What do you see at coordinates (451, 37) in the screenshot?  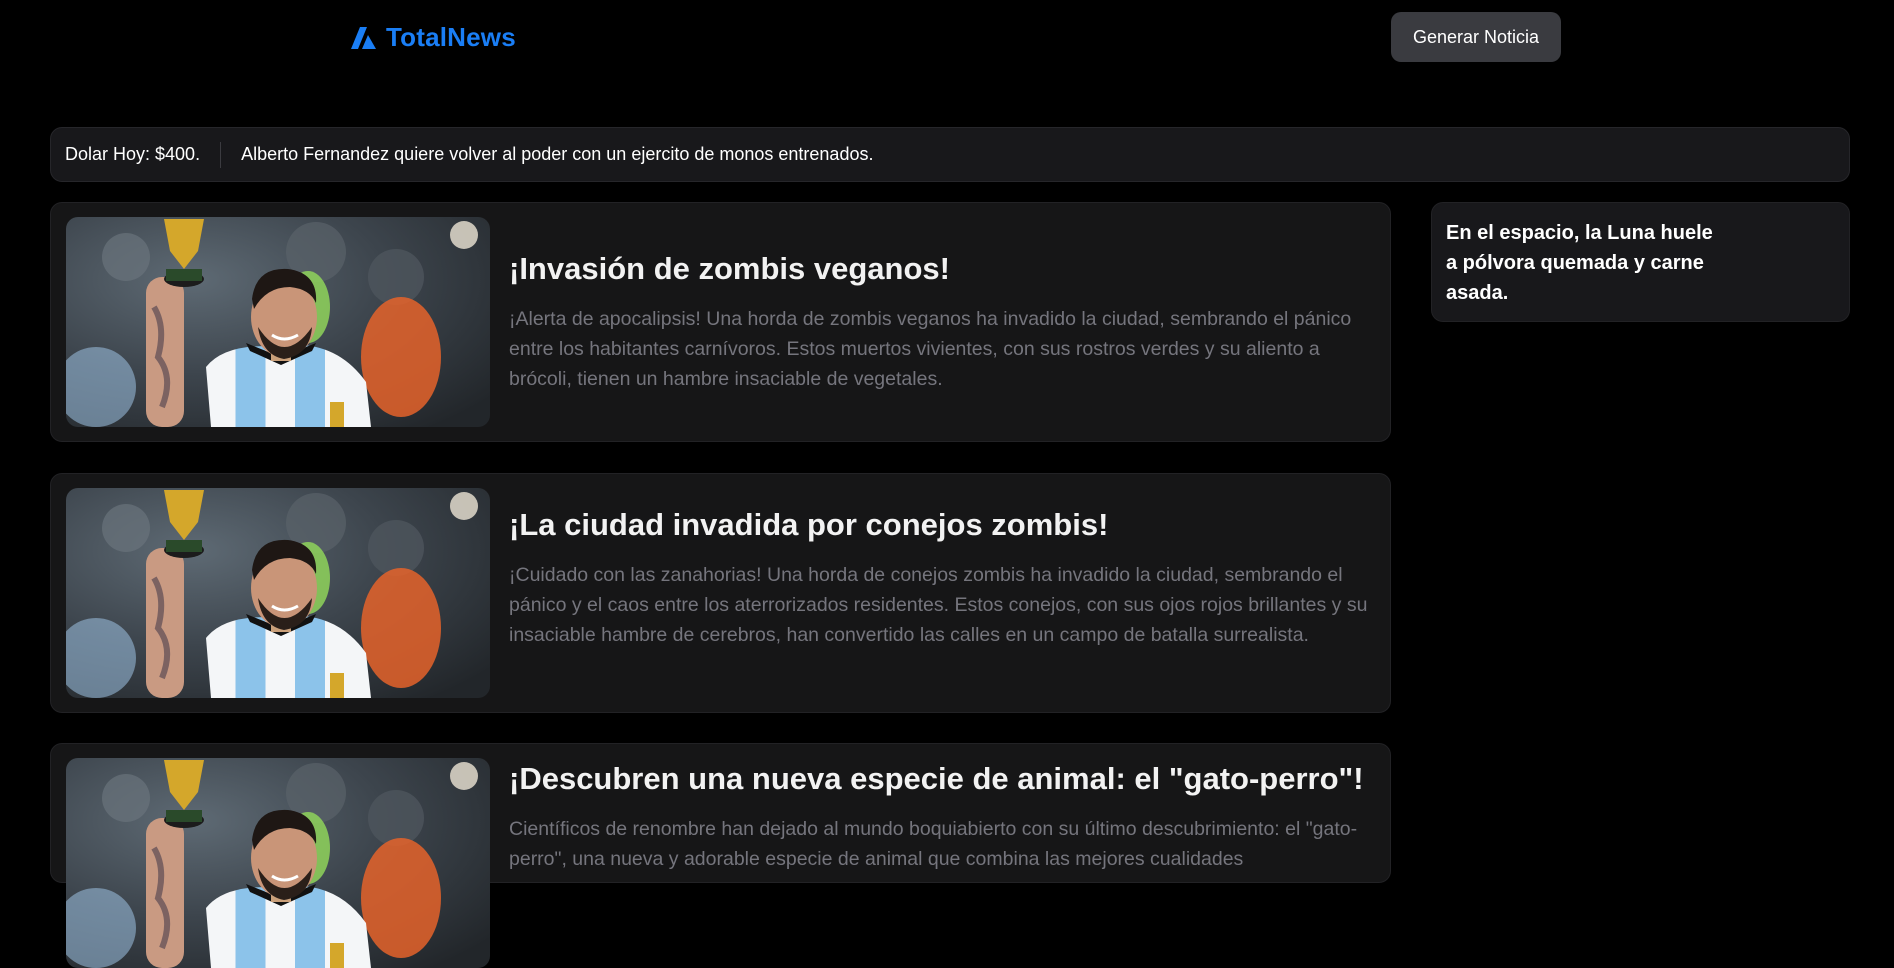 I see `brand-name: TotalNews` at bounding box center [451, 37].